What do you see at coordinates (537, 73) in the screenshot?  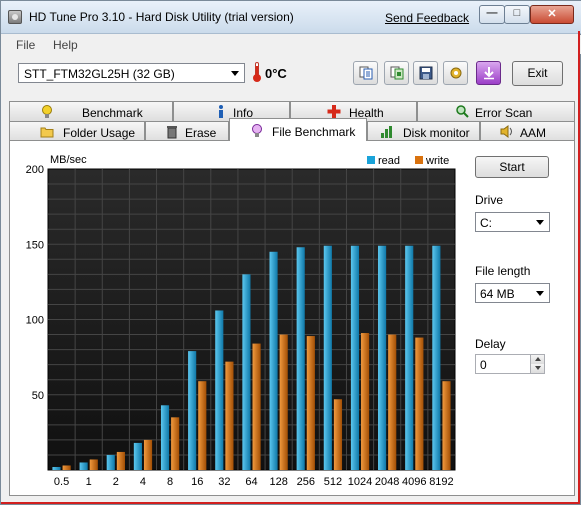 I see `exit-button: Exit` at bounding box center [537, 73].